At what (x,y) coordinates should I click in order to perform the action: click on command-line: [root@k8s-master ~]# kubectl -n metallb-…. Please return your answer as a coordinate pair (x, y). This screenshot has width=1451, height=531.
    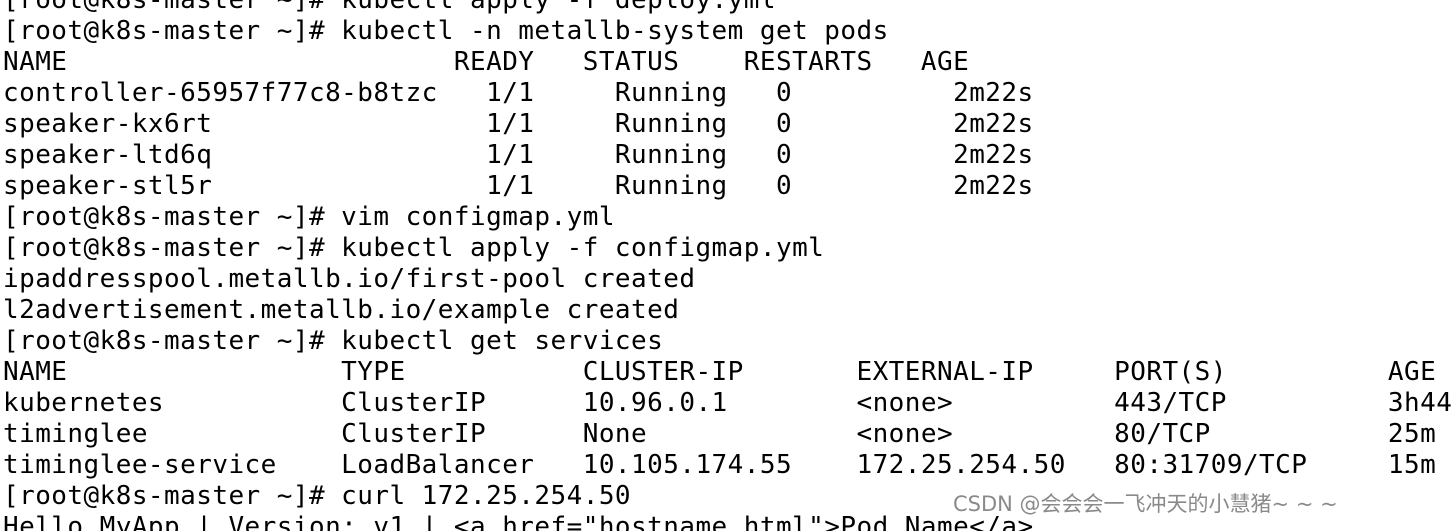
    Looking at the image, I should click on (446, 31).